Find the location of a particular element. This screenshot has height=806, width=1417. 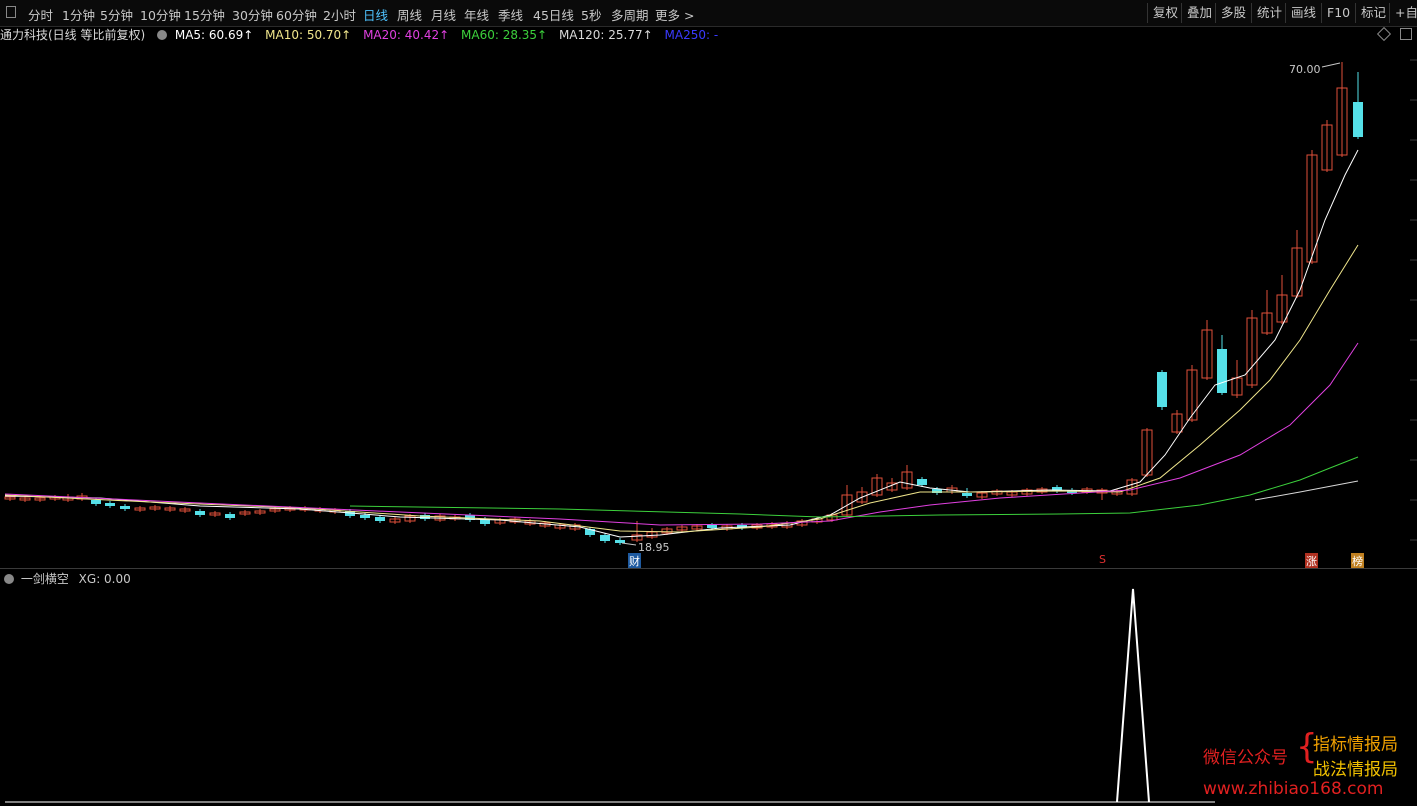

high-price-label: 70.00 is located at coordinates (1305, 69).